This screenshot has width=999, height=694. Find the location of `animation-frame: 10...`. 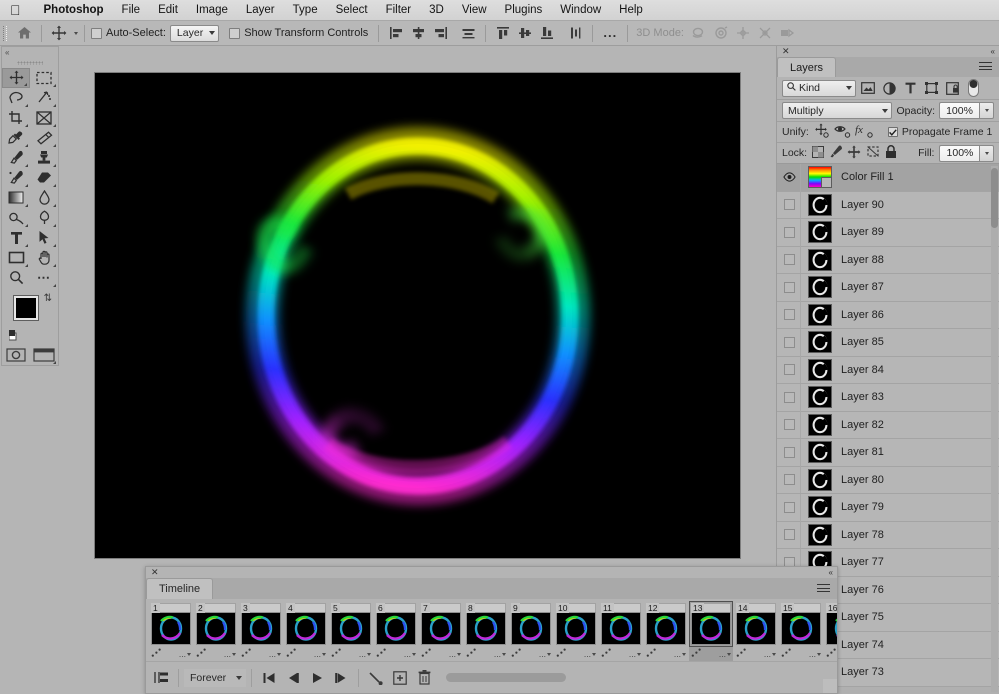

animation-frame: 10... is located at coordinates (576, 631).